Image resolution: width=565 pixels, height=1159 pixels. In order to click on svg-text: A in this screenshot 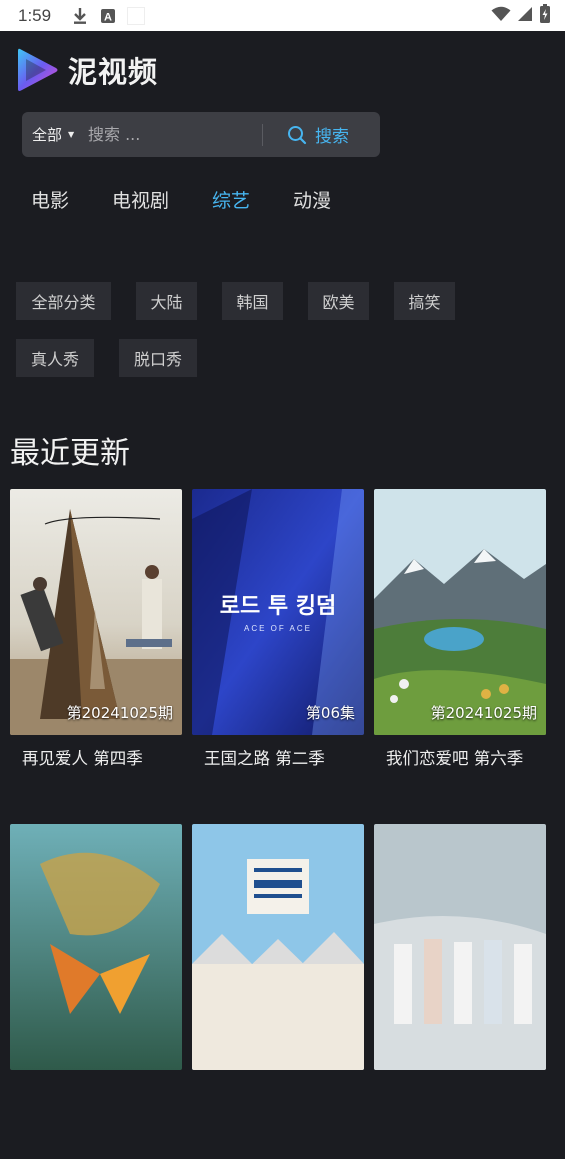, I will do `click(108, 17)`.